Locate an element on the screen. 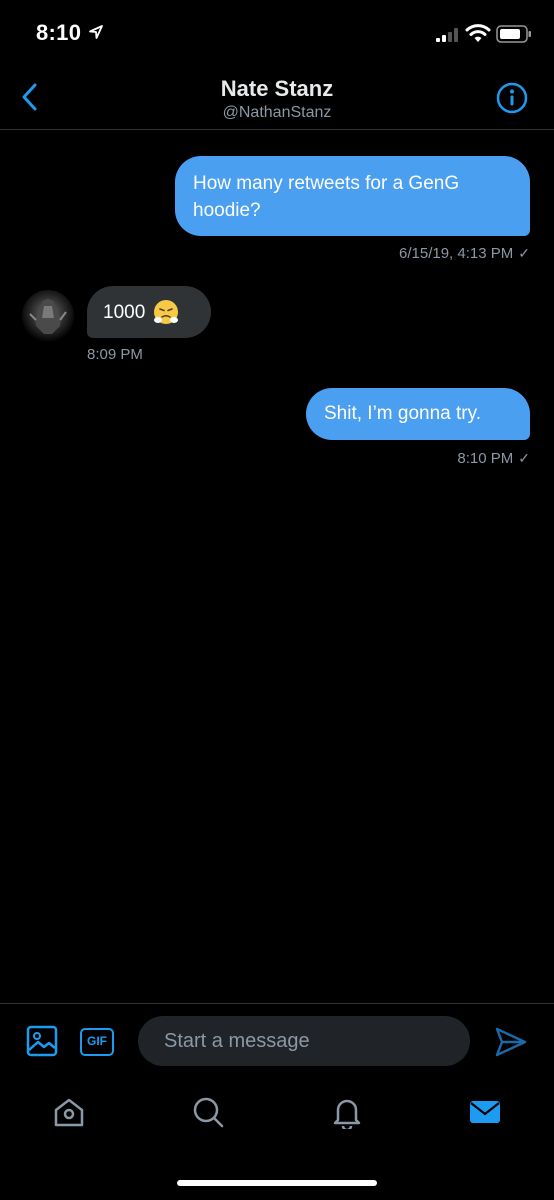 The width and height of the screenshot is (554, 1200). message-text: How many retweets for a GenG hoodie? is located at coordinates (326, 197).